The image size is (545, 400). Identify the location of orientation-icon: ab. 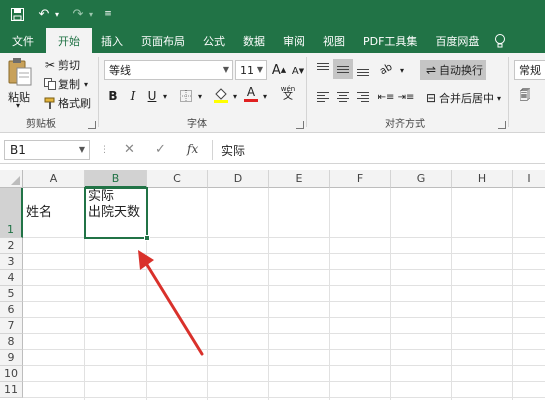
(386, 69).